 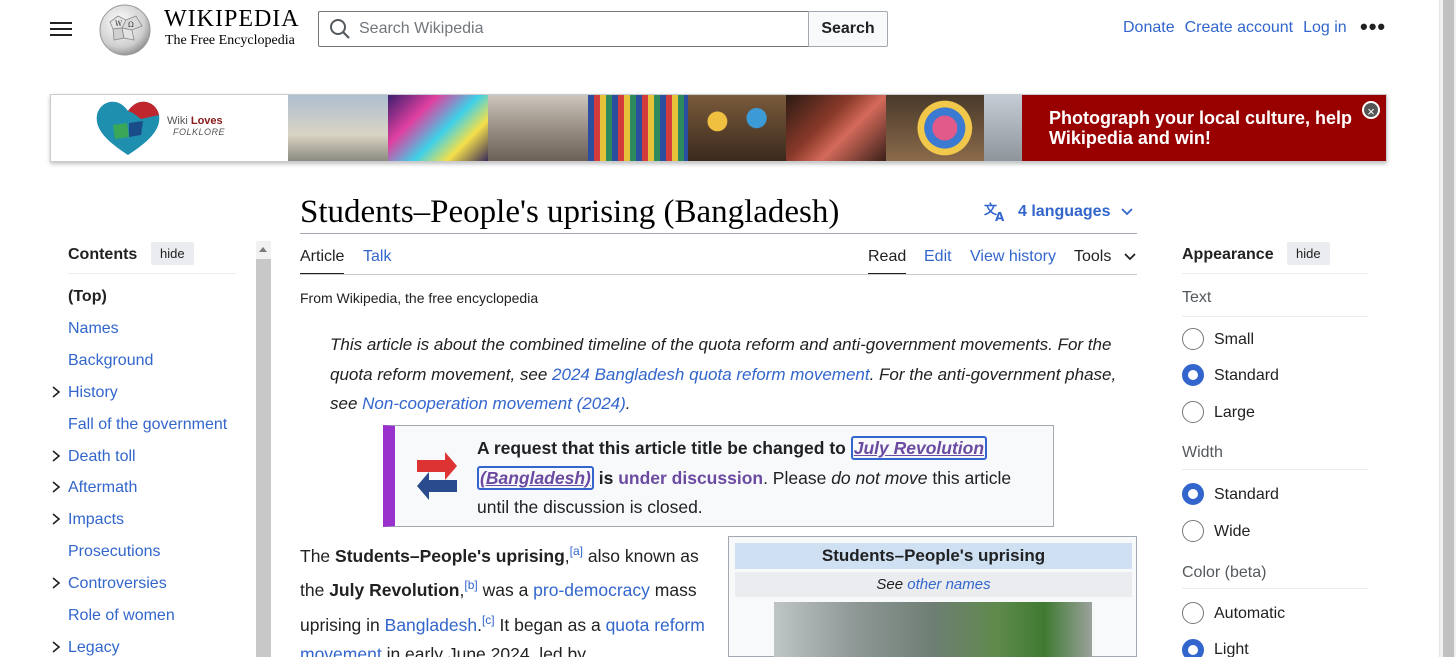 I want to click on logo-text-folklore: FOLKLORE, so click(x=199, y=132).